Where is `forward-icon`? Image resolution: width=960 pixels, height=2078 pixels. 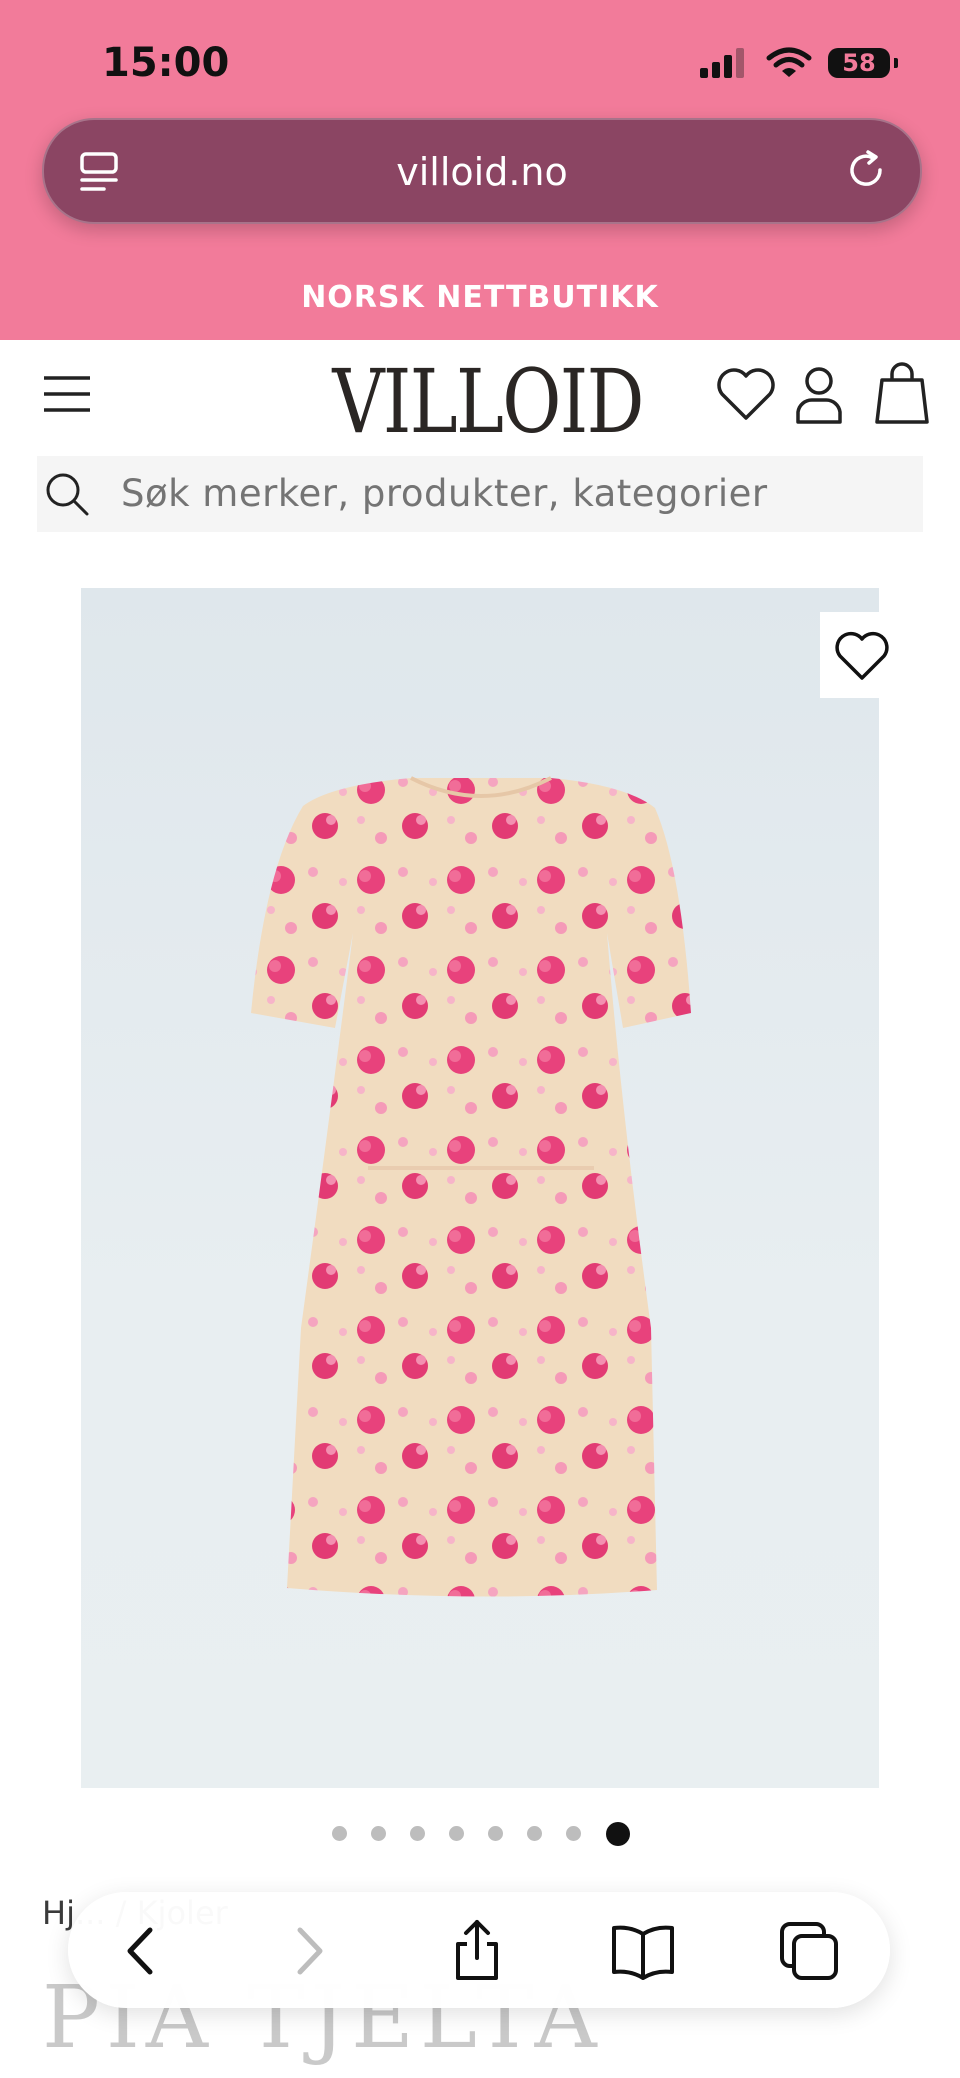 forward-icon is located at coordinates (307, 1951).